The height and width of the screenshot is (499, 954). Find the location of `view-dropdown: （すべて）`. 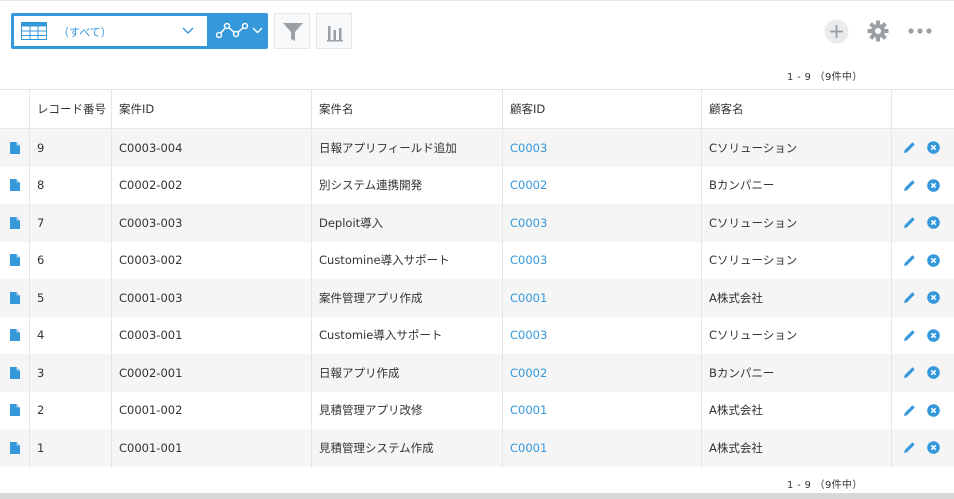

view-dropdown: （すべて） is located at coordinates (110, 31).